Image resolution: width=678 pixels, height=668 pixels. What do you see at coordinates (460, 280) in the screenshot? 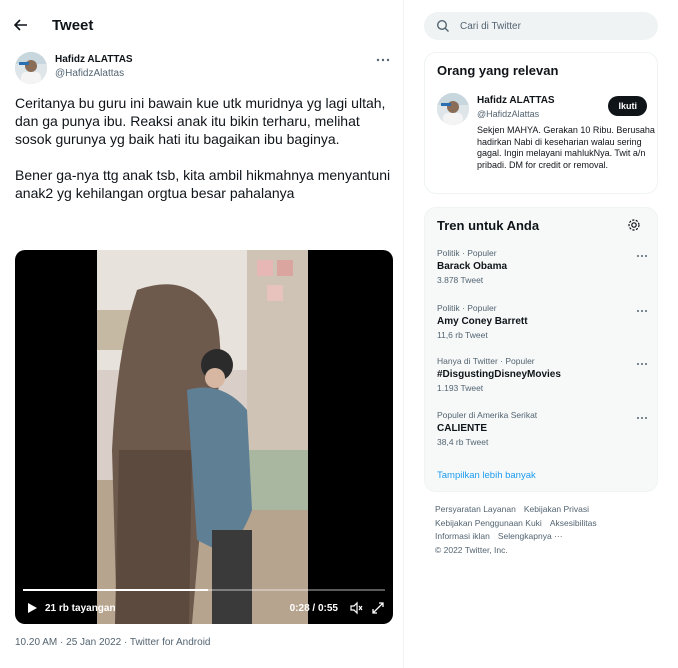
I see `trend-count: 3.878 Tweet` at bounding box center [460, 280].